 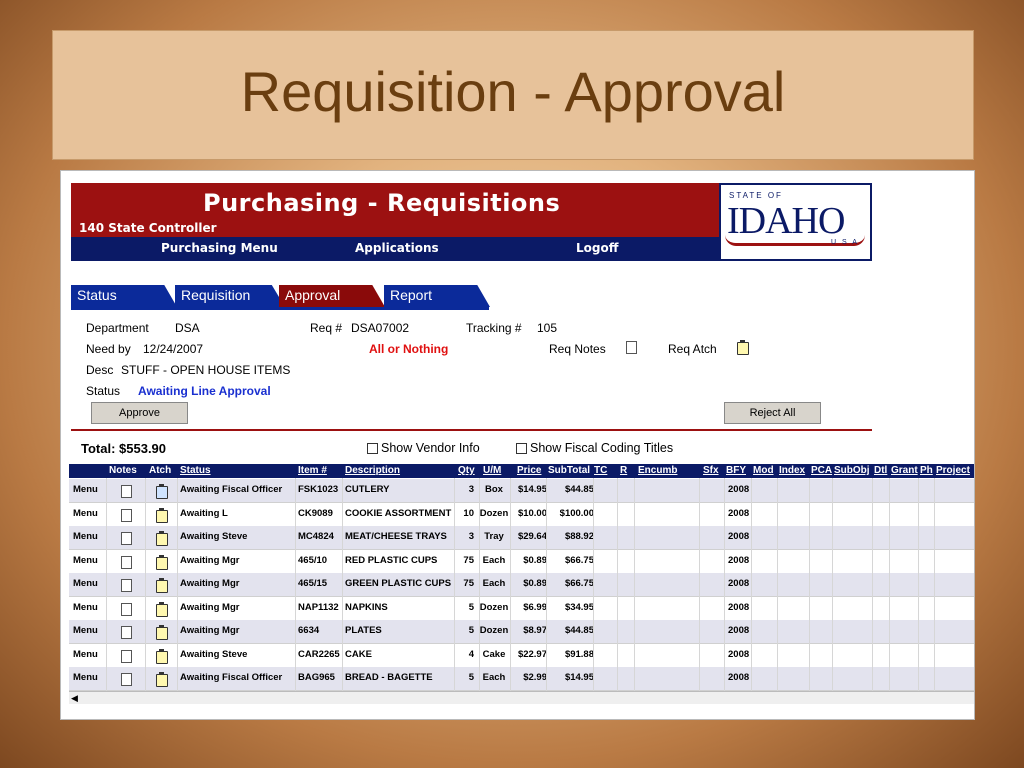 I want to click on row-item-number: MC4824, so click(x=316, y=536).